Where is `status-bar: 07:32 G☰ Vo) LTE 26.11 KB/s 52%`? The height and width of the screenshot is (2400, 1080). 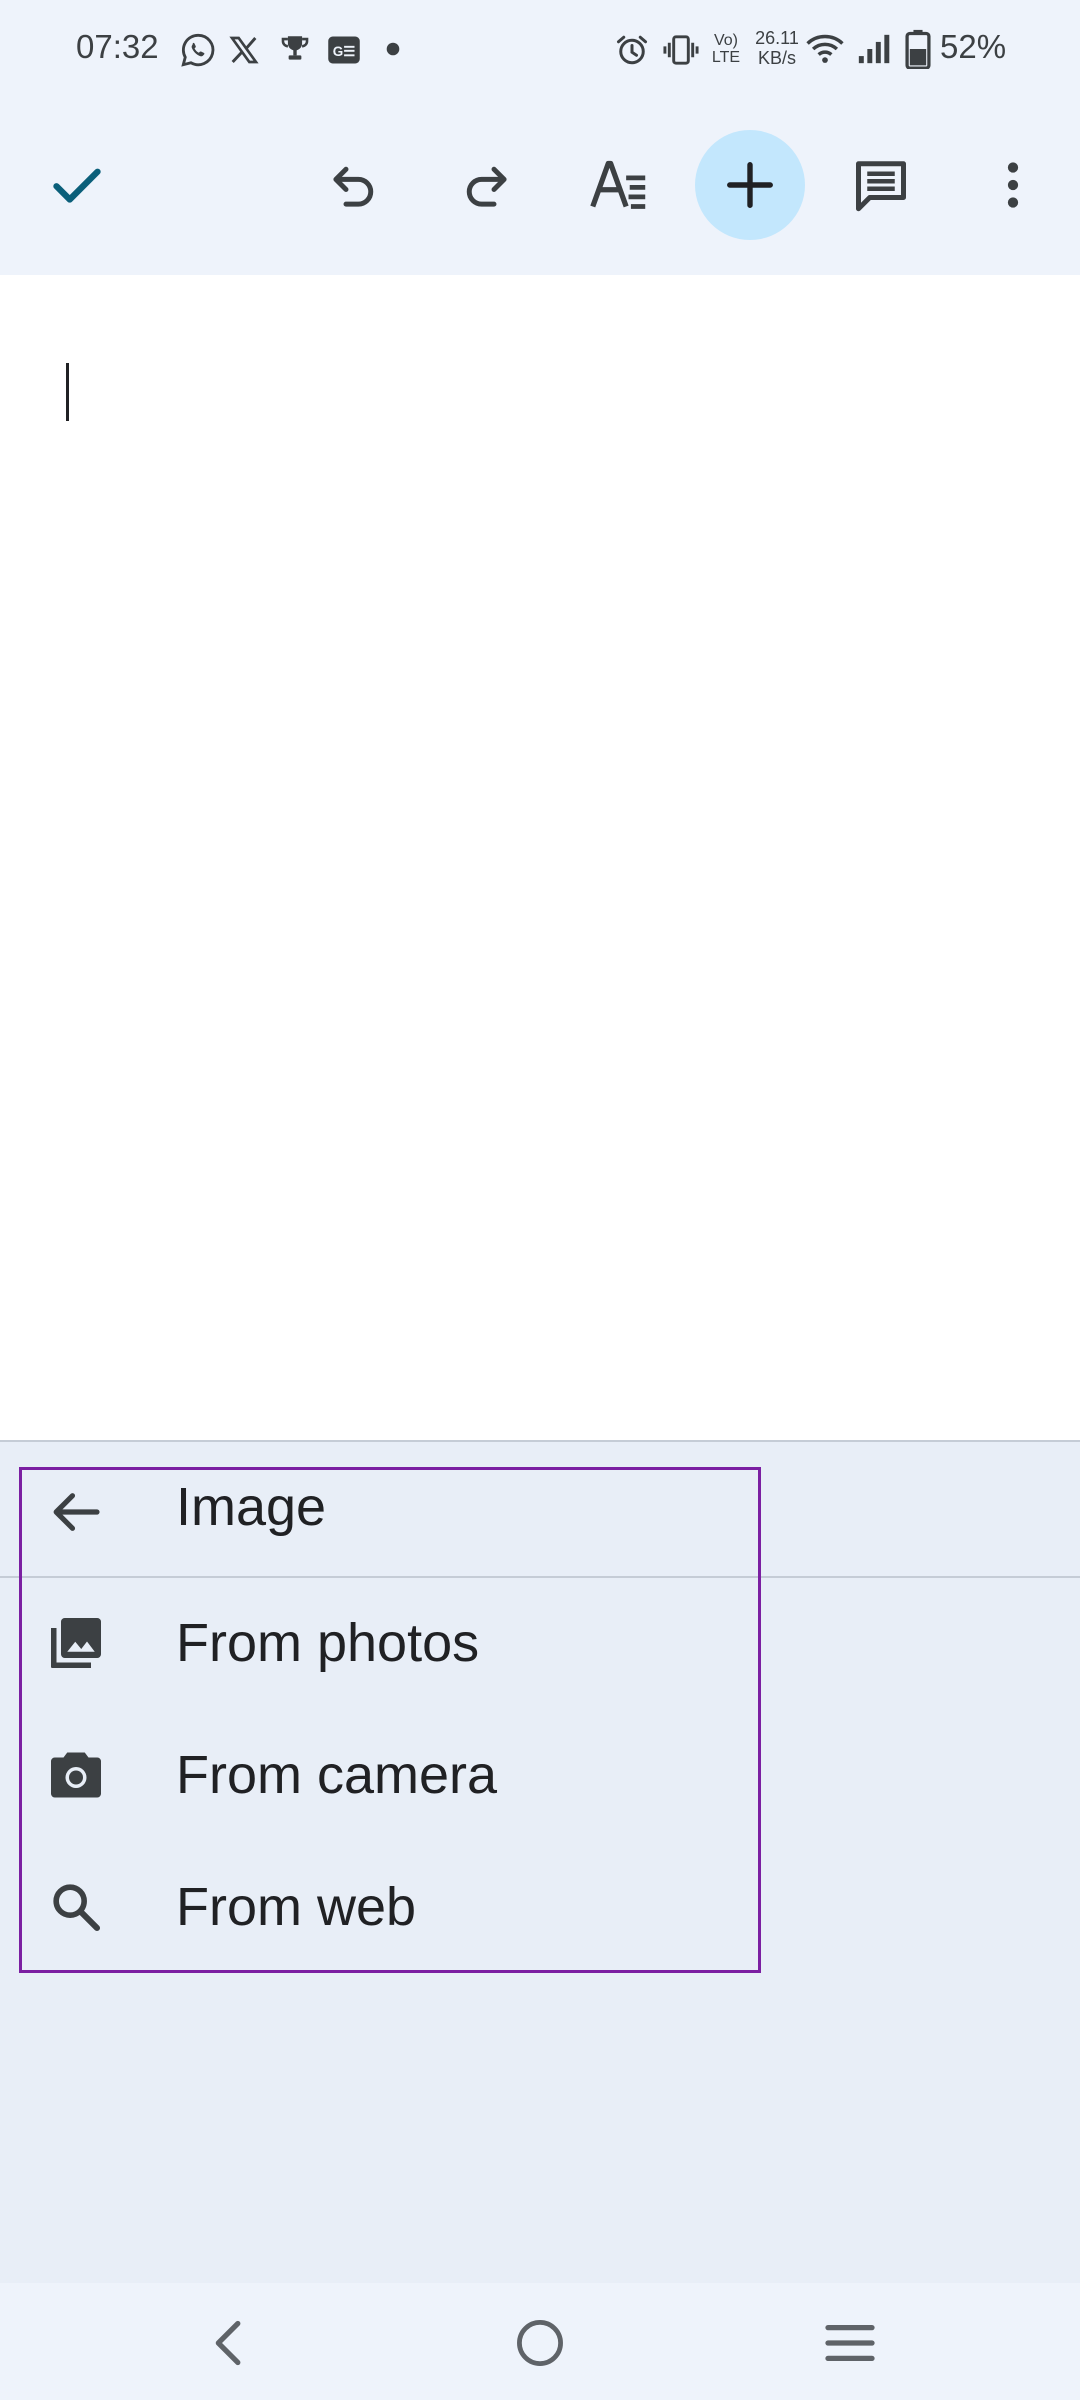 status-bar: 07:32 G☰ Vo) LTE 26.11 KB/s 52% is located at coordinates (540, 50).